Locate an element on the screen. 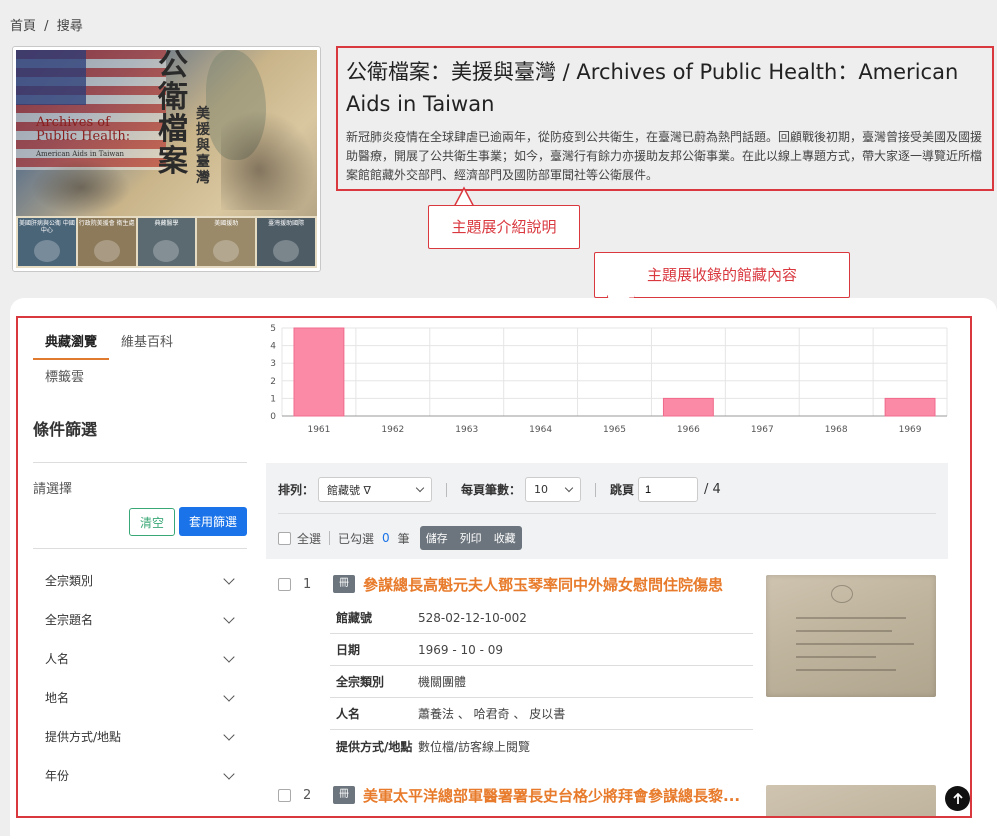  facet-access-location: 提供方式/地點 is located at coordinates (138, 736).